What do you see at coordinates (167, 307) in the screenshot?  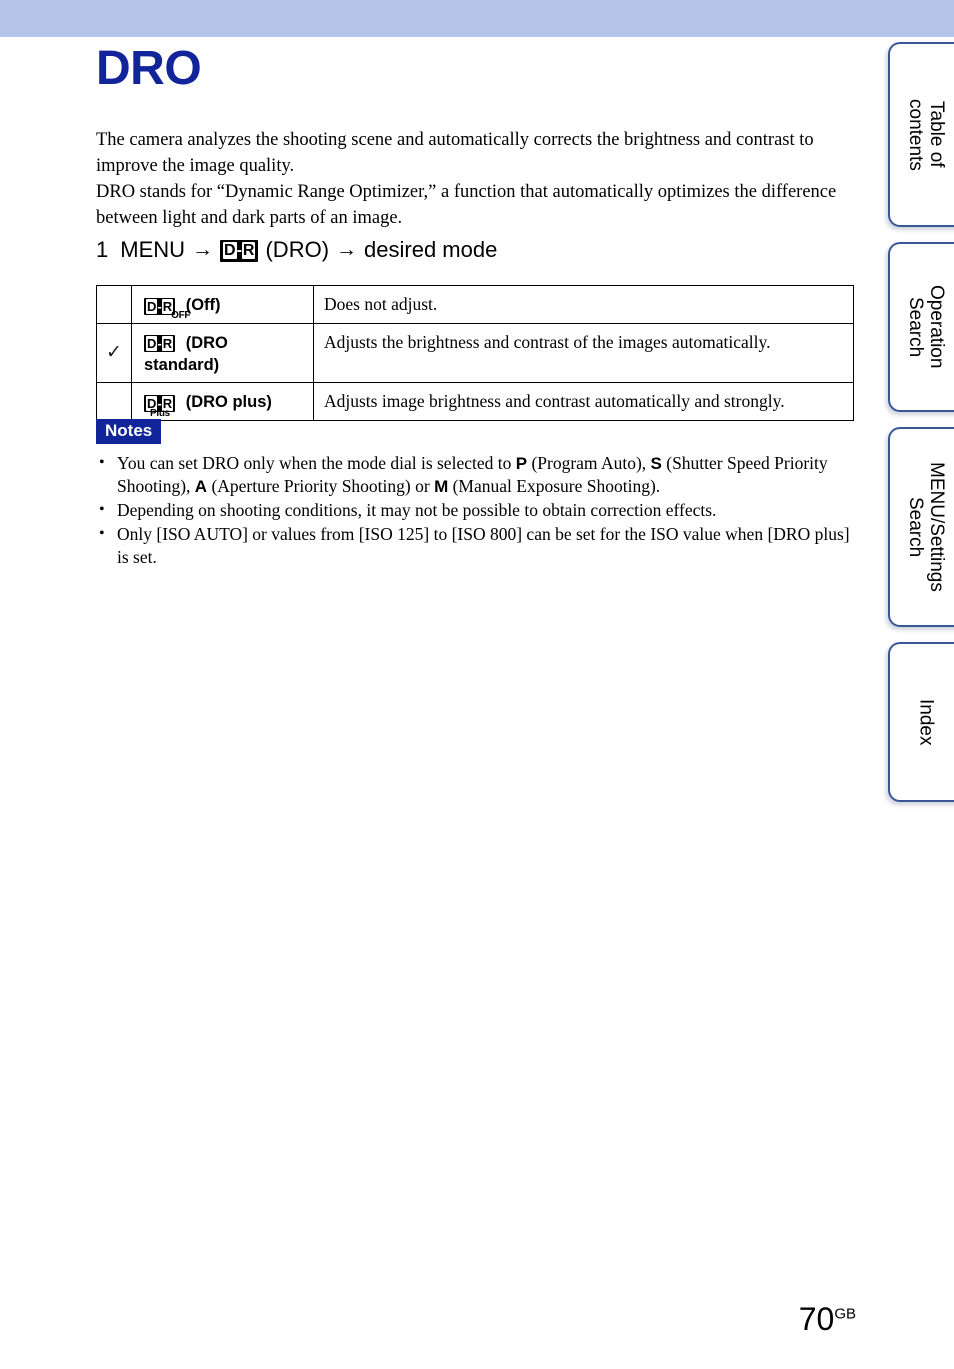 I see `dro-off-icon: D-R OFF` at bounding box center [167, 307].